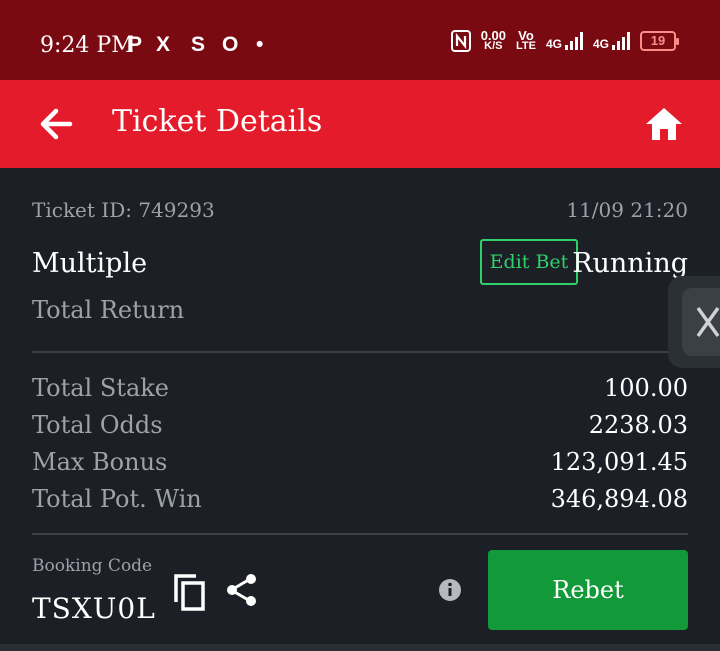 The image size is (720, 651). What do you see at coordinates (87, 45) in the screenshot?
I see `status-time: 9:24 PM` at bounding box center [87, 45].